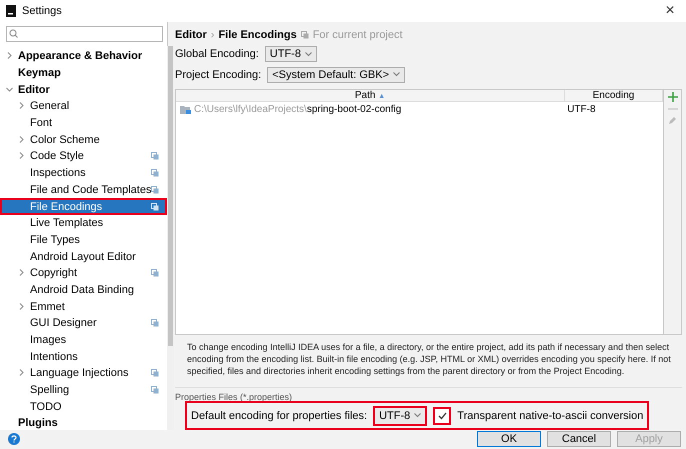  I want to click on tree-label: Spelling, so click(50, 390).